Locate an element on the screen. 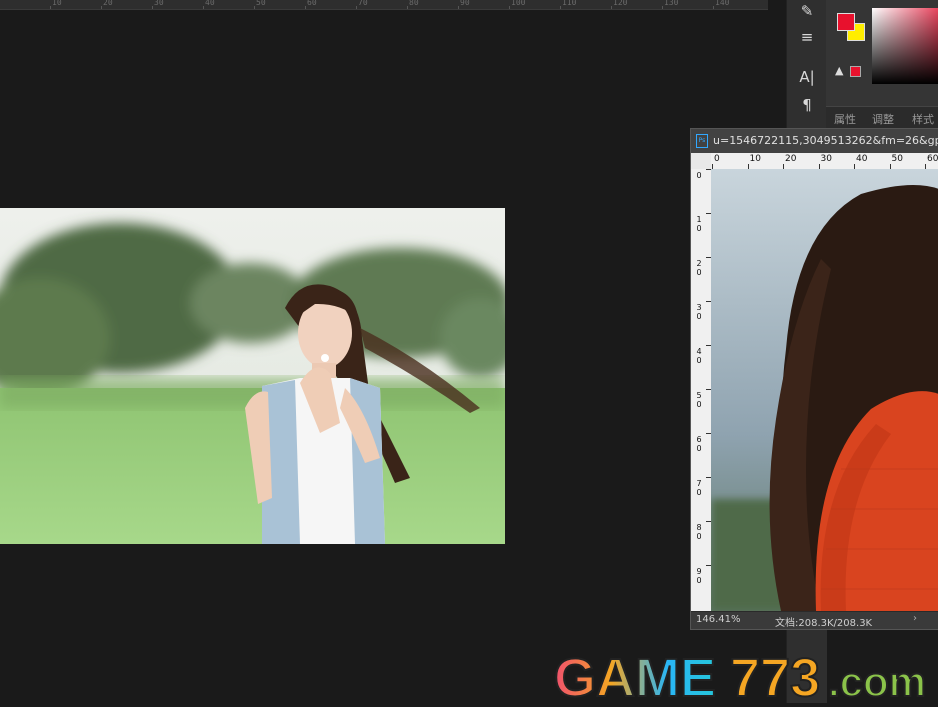  color-panel: ▲ is located at coordinates (882, 53).